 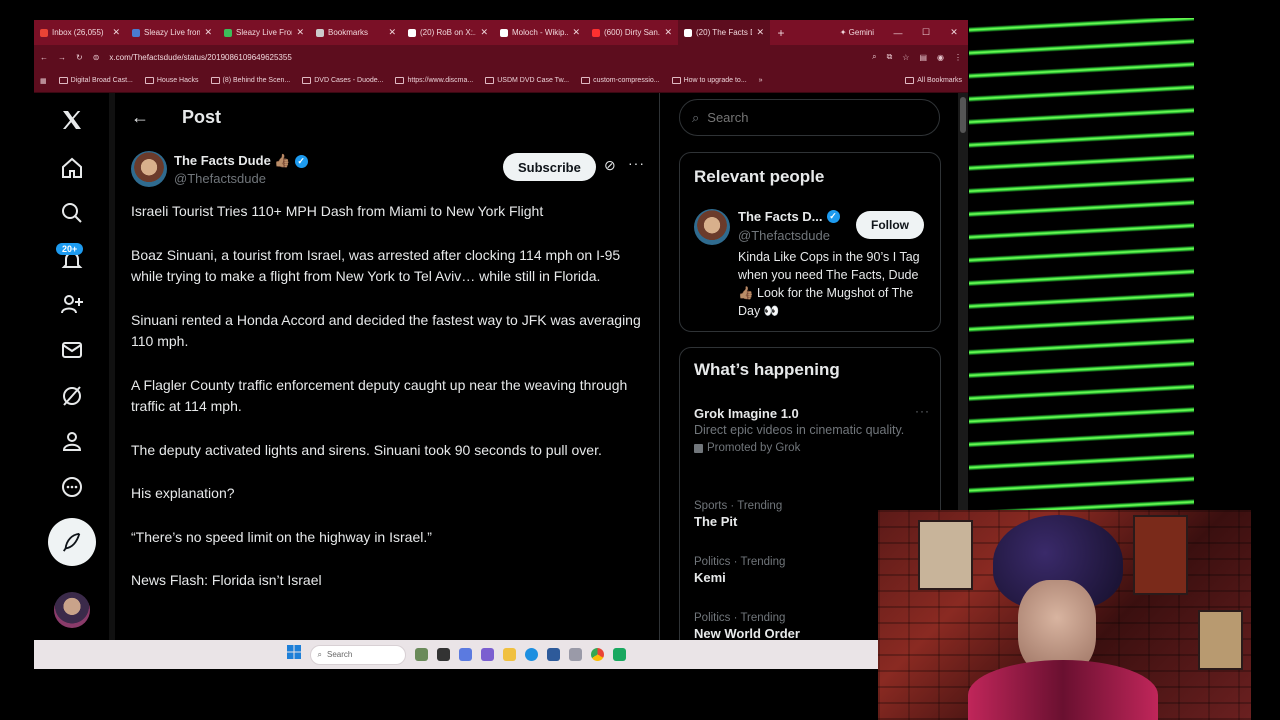 I want to click on bookmark-item: House Hacks, so click(x=171, y=80).